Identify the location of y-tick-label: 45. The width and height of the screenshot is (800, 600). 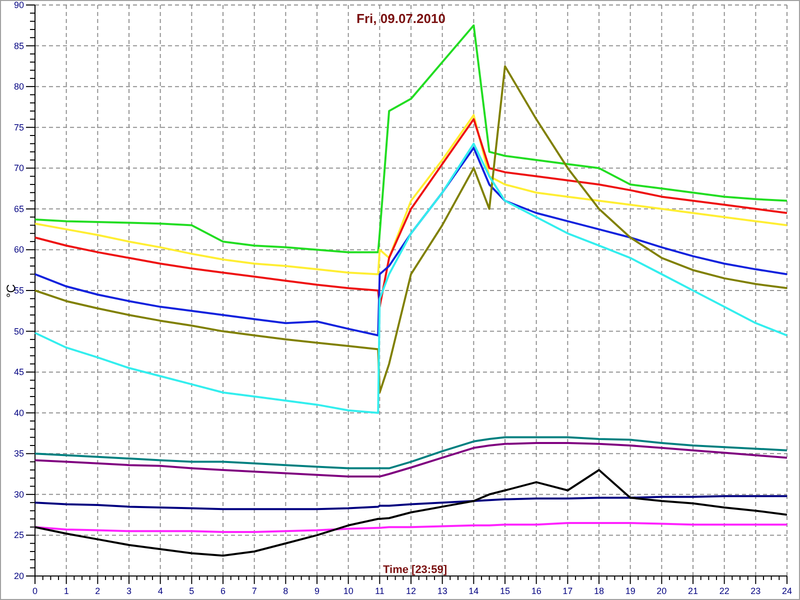
(19, 372).